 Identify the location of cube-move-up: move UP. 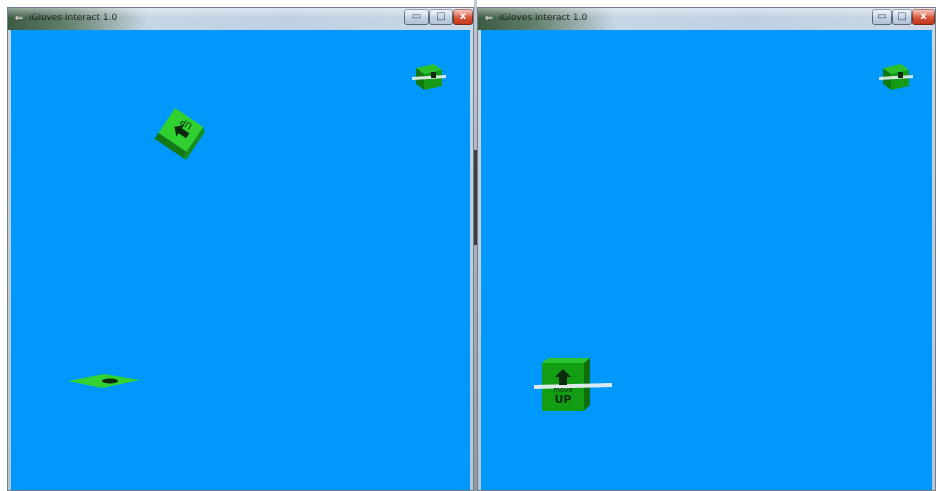
(574, 386).